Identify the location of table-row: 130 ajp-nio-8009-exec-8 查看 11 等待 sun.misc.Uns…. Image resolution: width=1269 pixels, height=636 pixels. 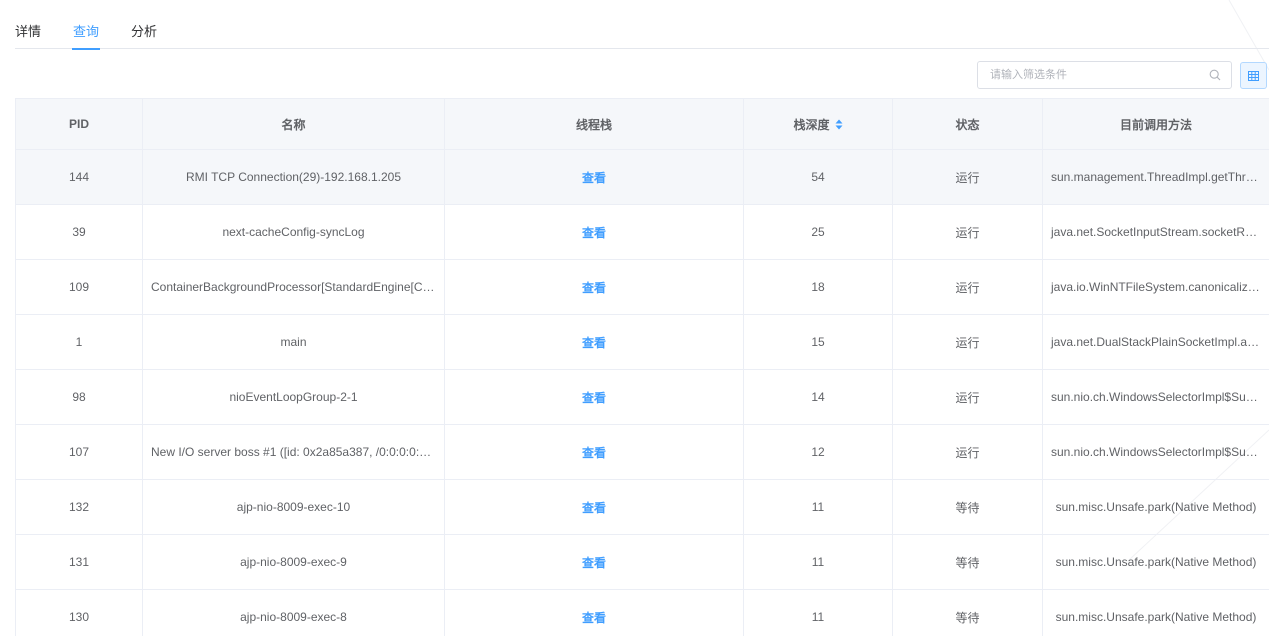
(642, 612).